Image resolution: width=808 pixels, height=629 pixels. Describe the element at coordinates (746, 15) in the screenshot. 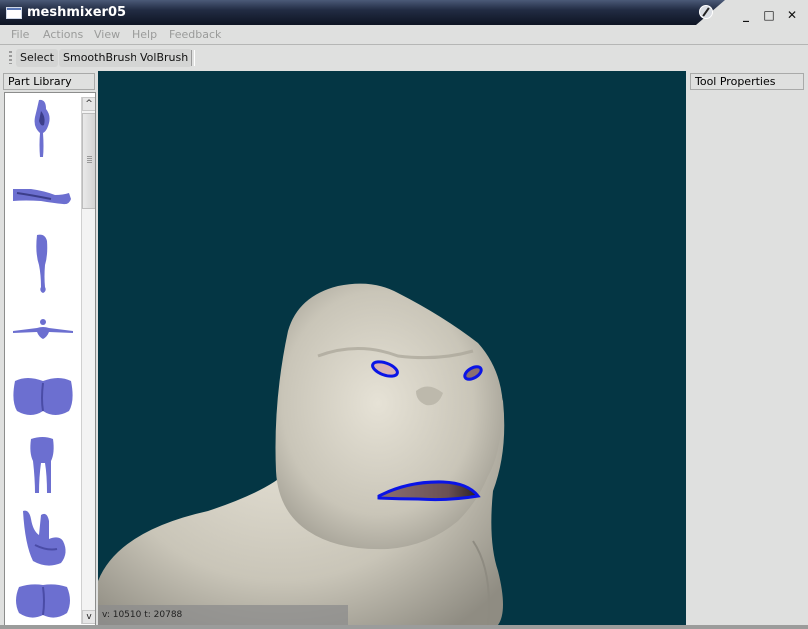

I see `minimize-button: _` at that location.